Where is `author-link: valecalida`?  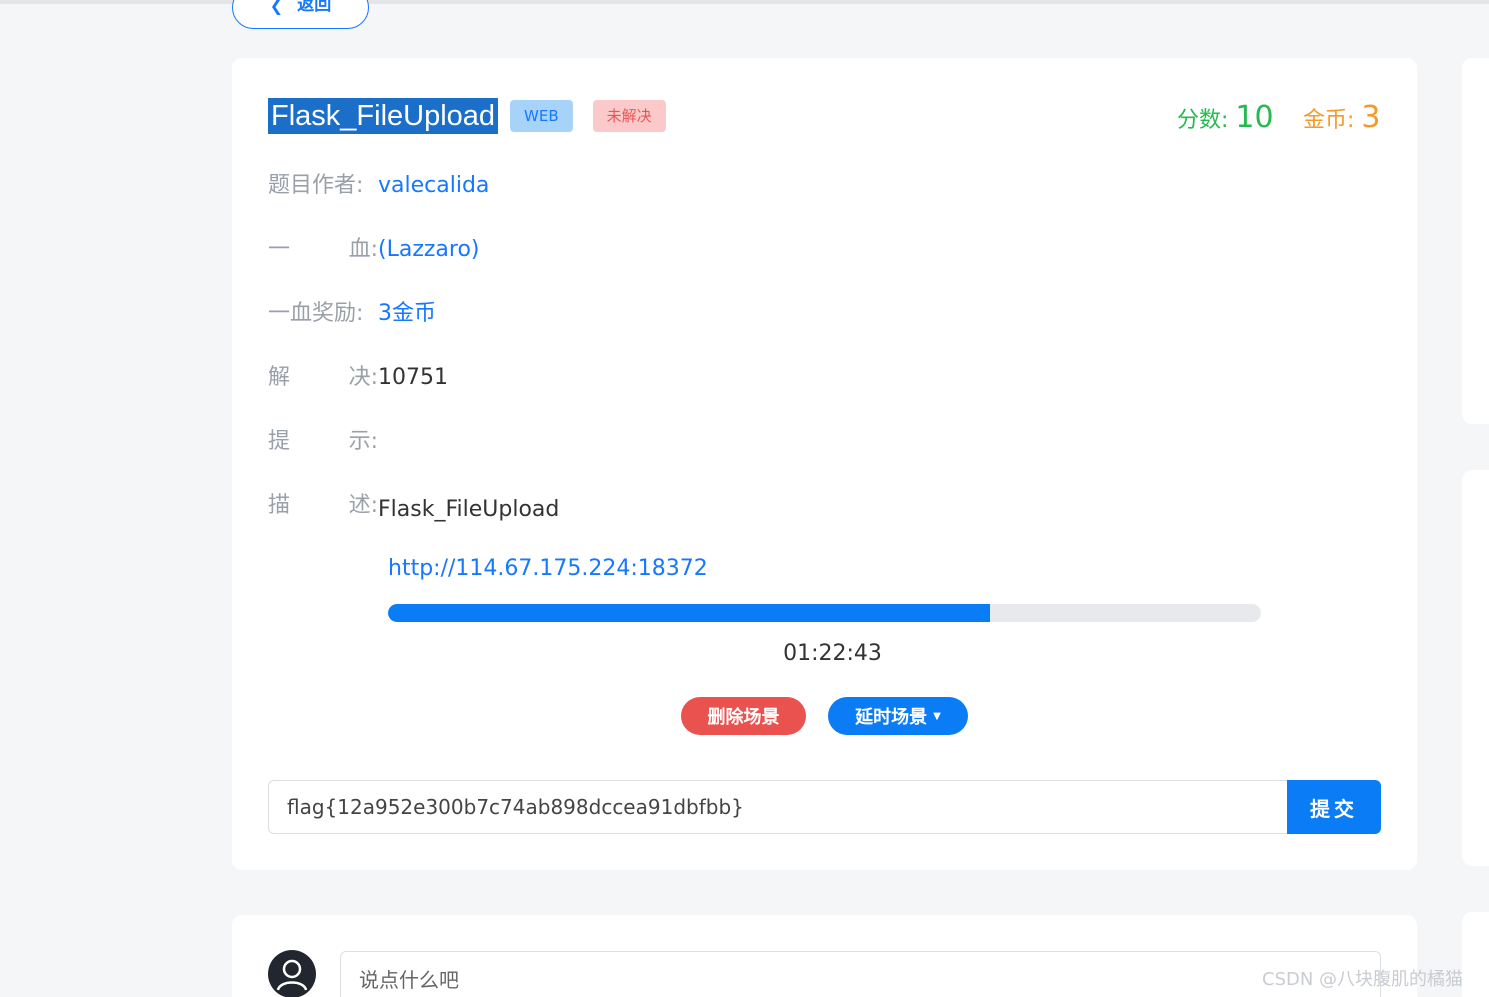
author-link: valecalida is located at coordinates (433, 186).